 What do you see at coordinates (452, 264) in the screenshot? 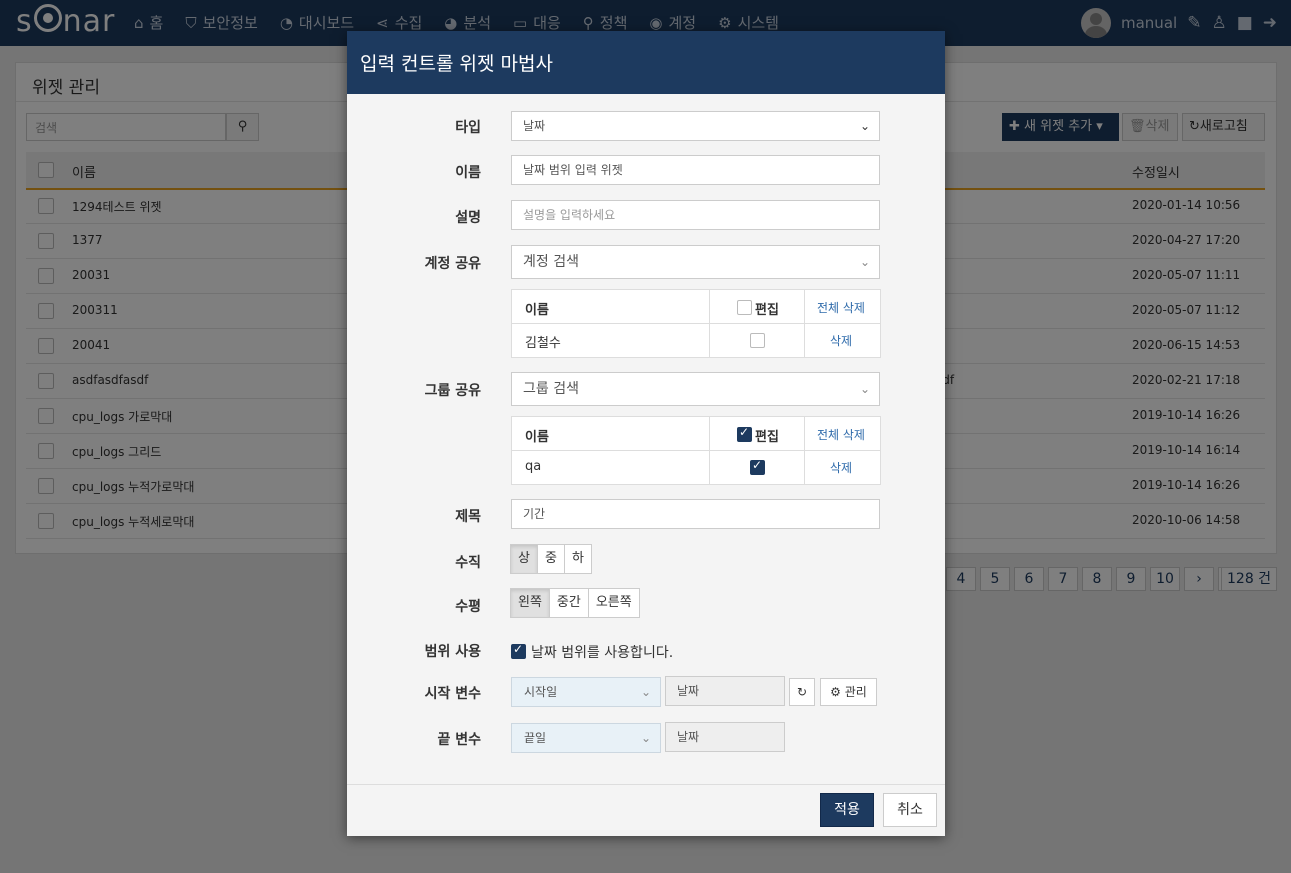
I see `account-share-label: 계정 공유` at bounding box center [452, 264].